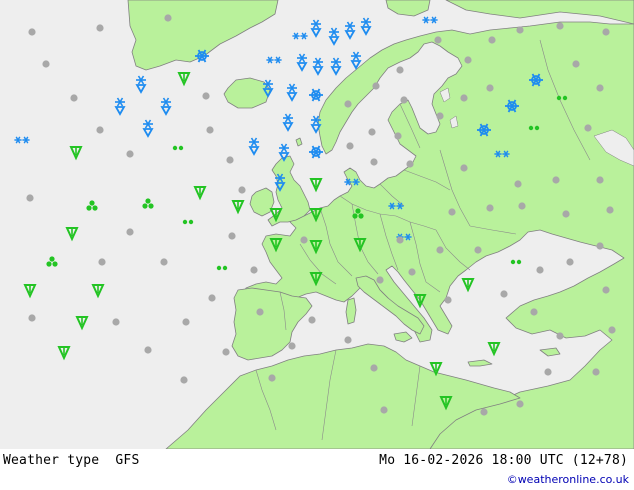 The image size is (634, 490). What do you see at coordinates (568, 479) in the screenshot?
I see `credit-link: ©weatheronline.co.uk` at bounding box center [568, 479].